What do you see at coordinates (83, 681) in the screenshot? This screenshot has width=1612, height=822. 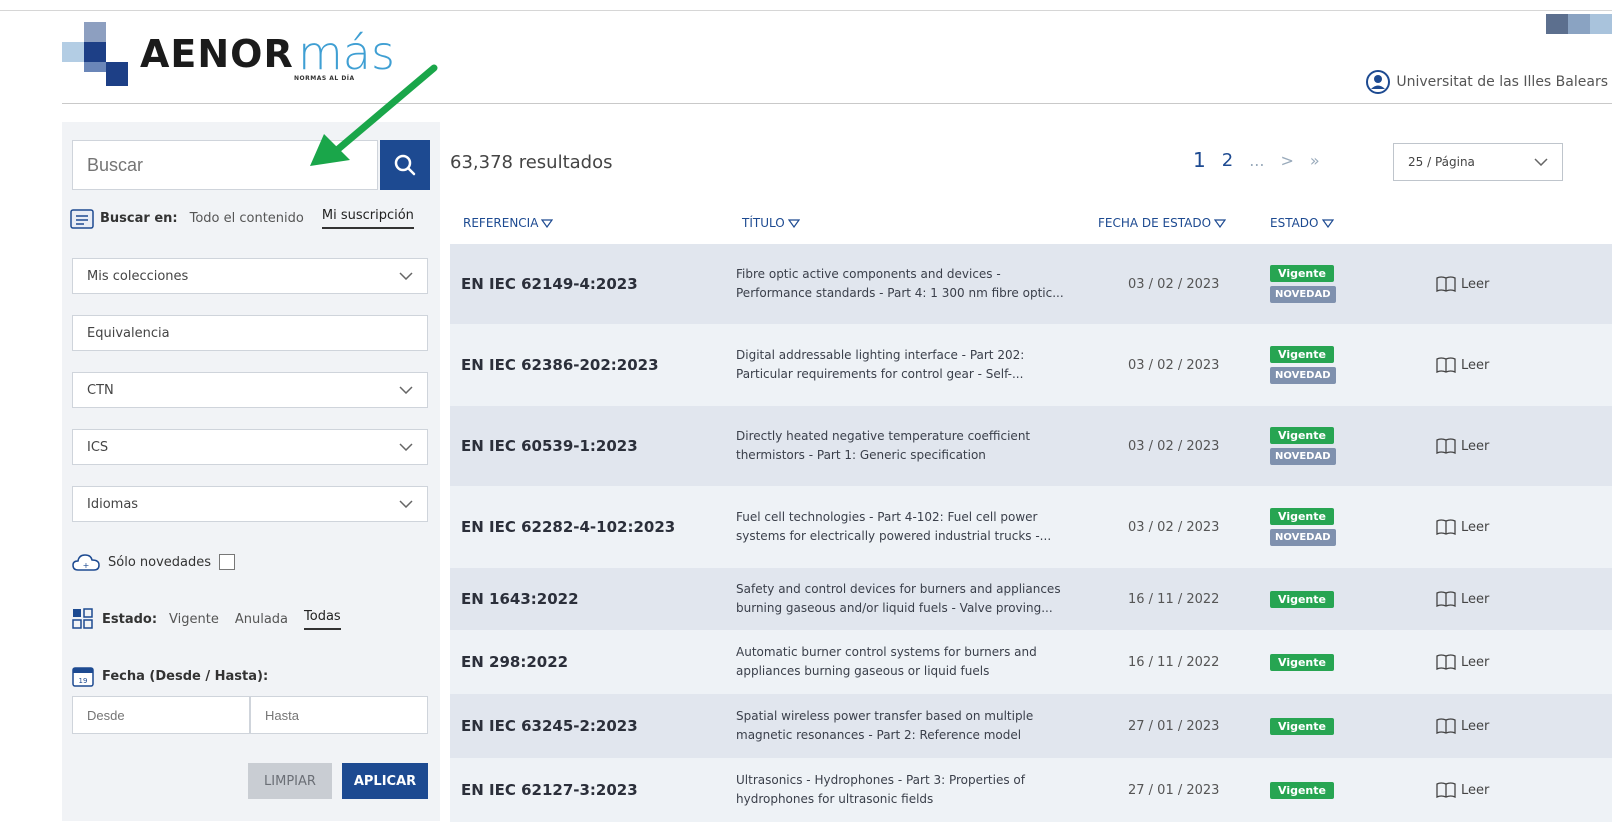 I see `svg-text: 19` at bounding box center [83, 681].